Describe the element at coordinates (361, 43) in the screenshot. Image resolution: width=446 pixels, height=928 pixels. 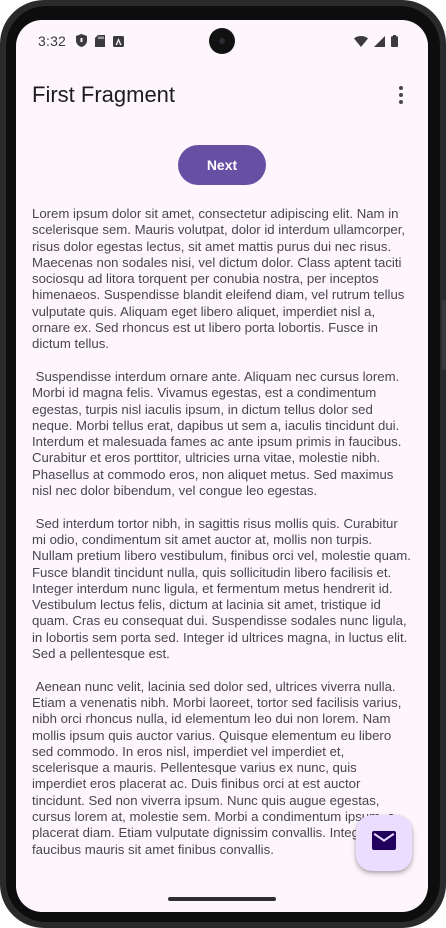
I see `wifi-icon` at that location.